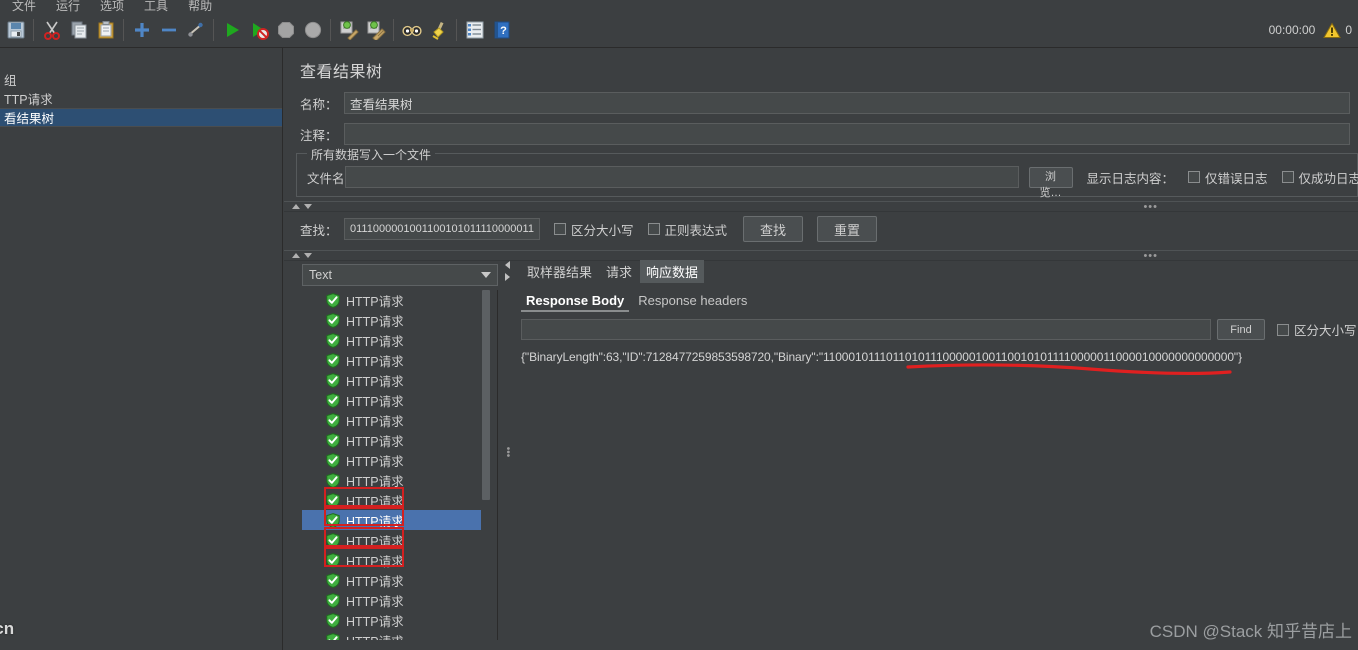  What do you see at coordinates (821, 255) in the screenshot?
I see `splitter-middle: •••` at bounding box center [821, 255].